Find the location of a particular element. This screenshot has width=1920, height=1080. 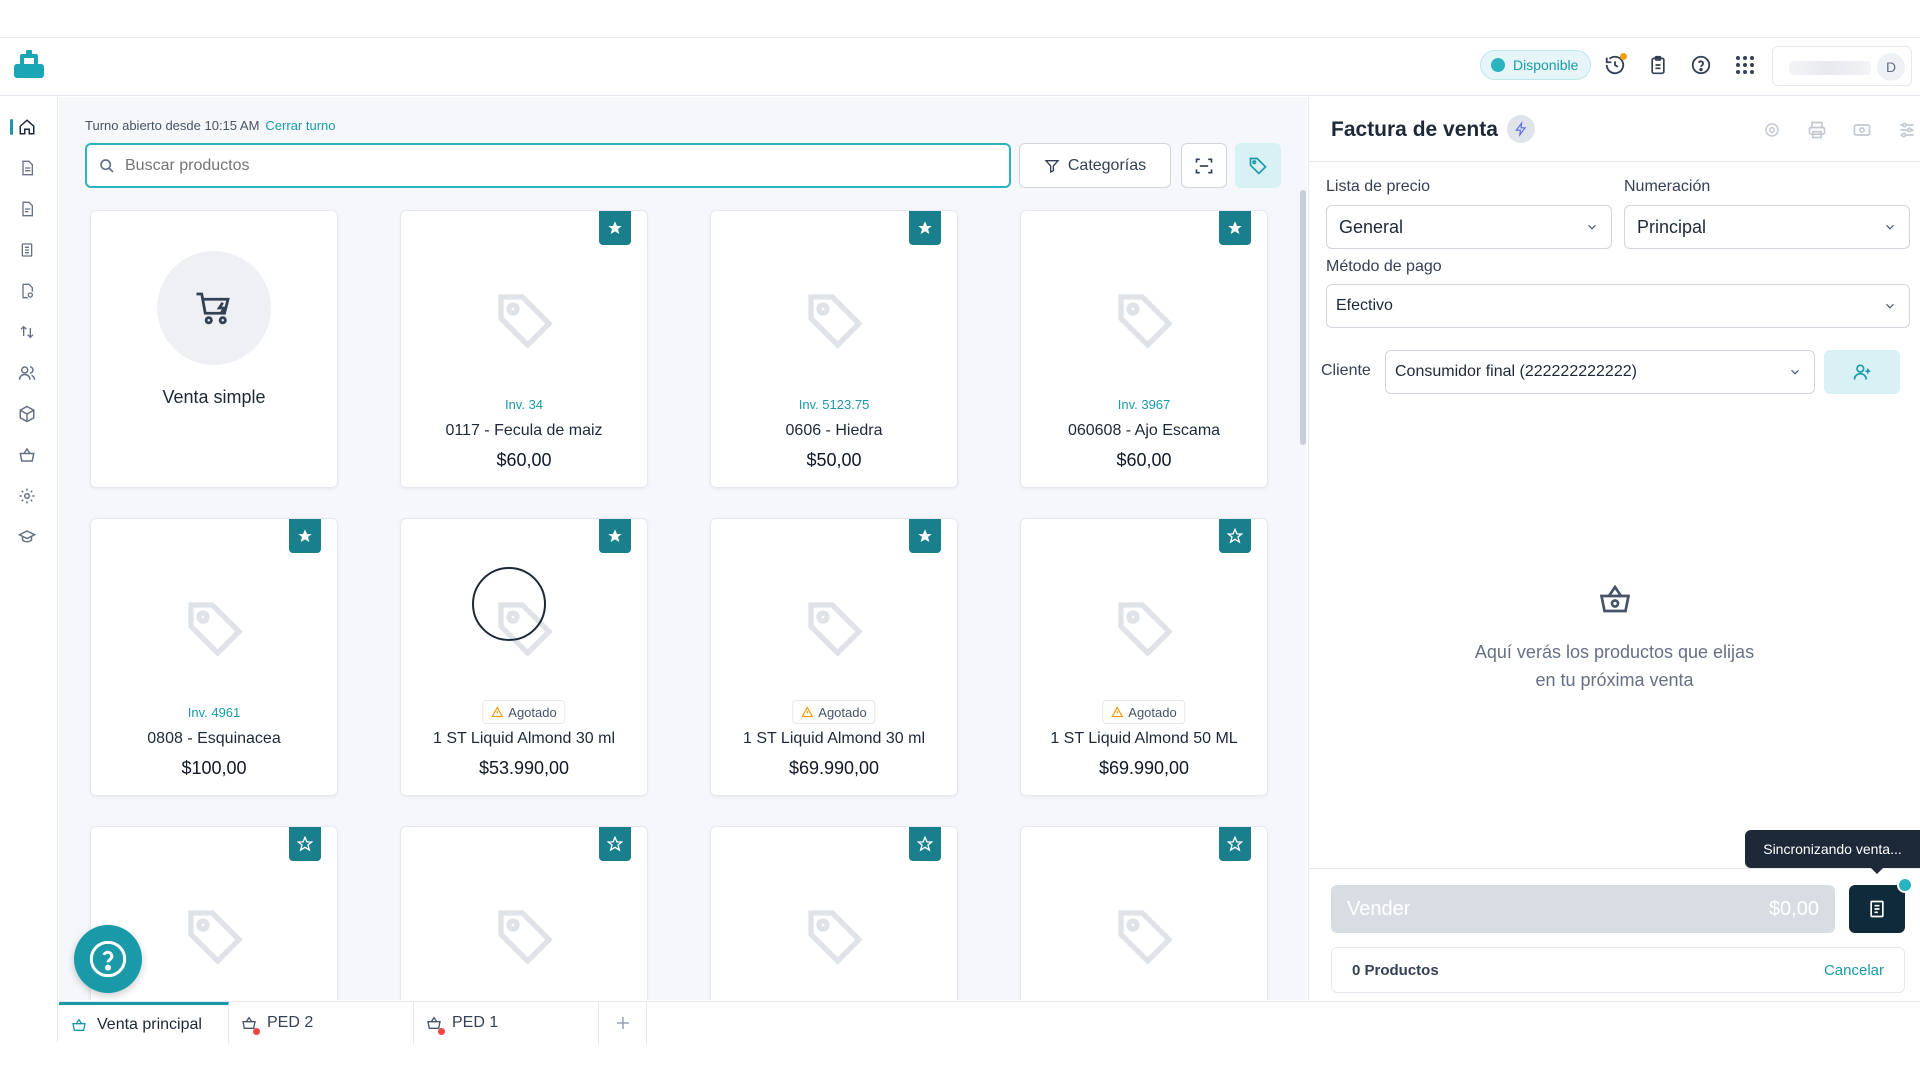

categories-button: Categorías is located at coordinates (1095, 165).